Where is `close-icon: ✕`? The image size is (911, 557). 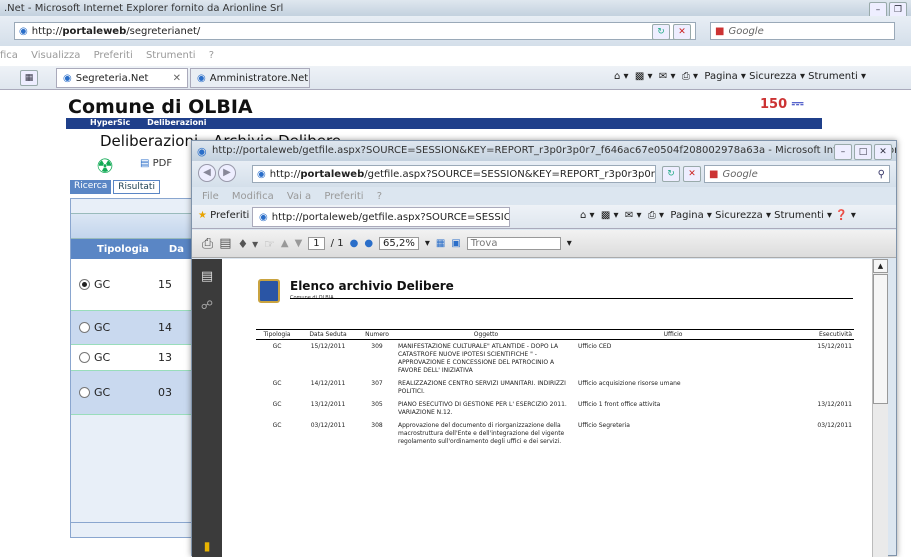
close-icon: ✕ is located at coordinates (883, 152).